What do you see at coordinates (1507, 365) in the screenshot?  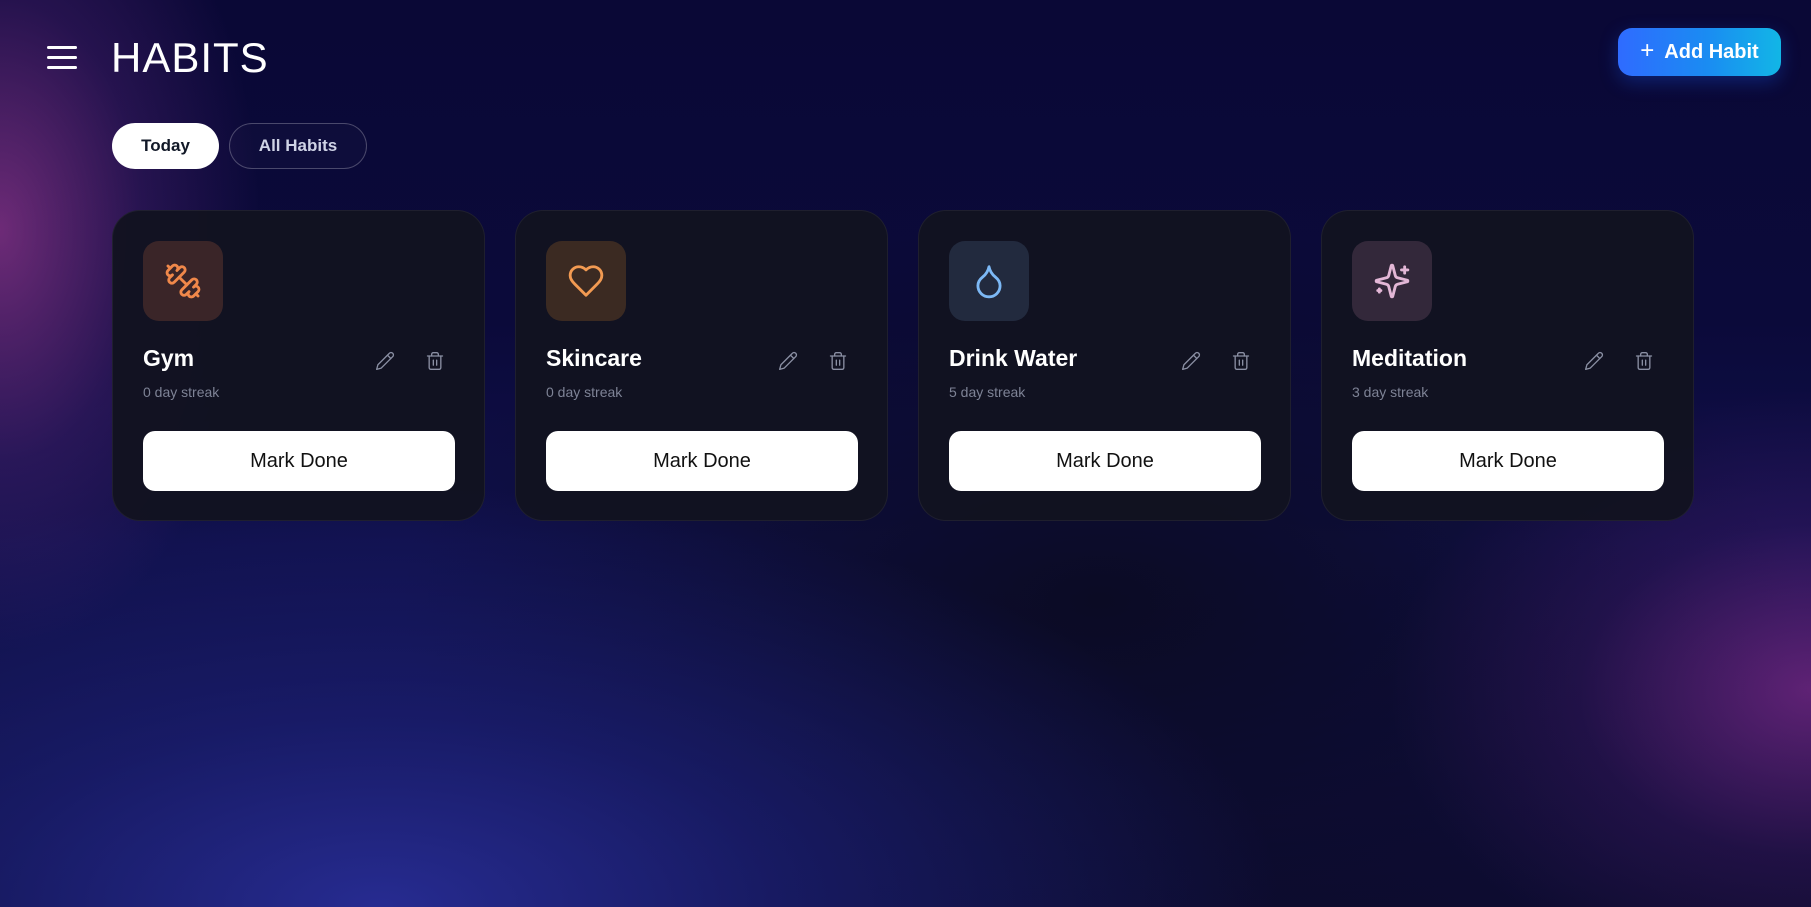 I see `habit-card-meditation: Meditation 3 day streak Mark Done` at bounding box center [1507, 365].